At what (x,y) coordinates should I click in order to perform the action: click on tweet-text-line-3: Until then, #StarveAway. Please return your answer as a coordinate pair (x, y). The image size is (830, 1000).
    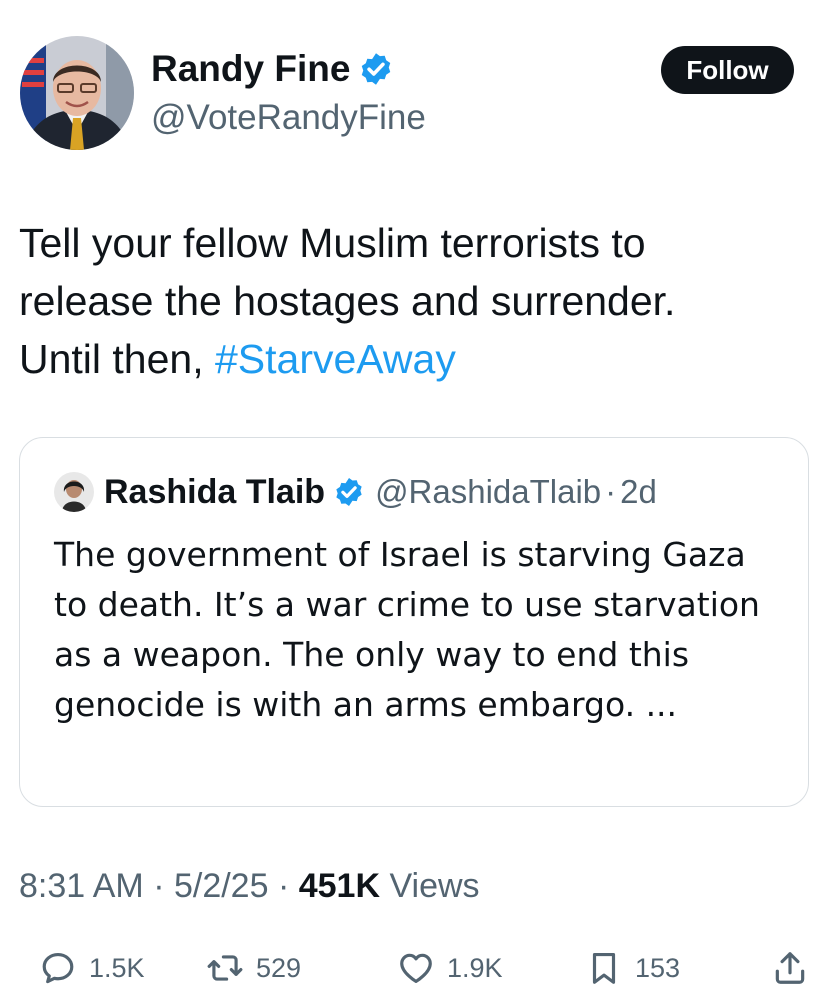
    Looking at the image, I should click on (414, 359).